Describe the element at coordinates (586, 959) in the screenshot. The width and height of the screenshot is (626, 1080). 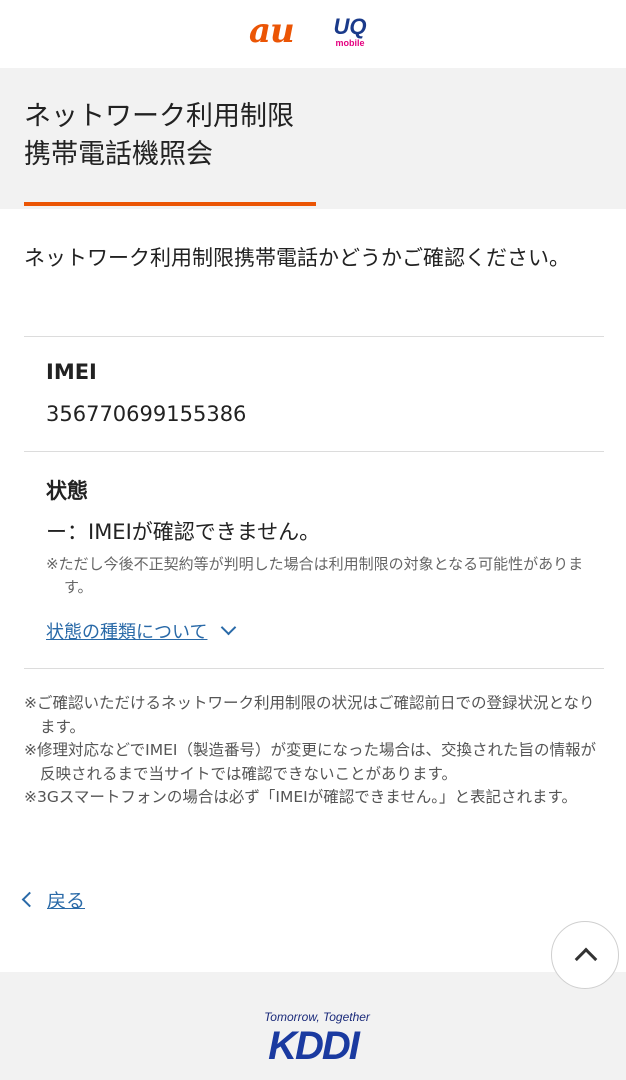
I see `chevron-up-icon` at that location.